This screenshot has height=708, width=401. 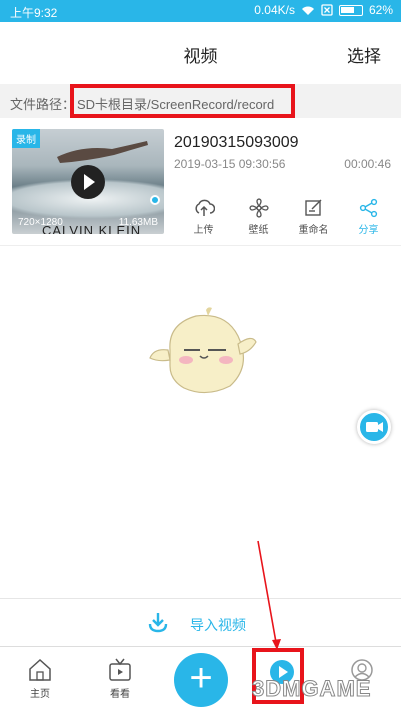 What do you see at coordinates (236, 142) in the screenshot?
I see `video-name: 20190315093009` at bounding box center [236, 142].